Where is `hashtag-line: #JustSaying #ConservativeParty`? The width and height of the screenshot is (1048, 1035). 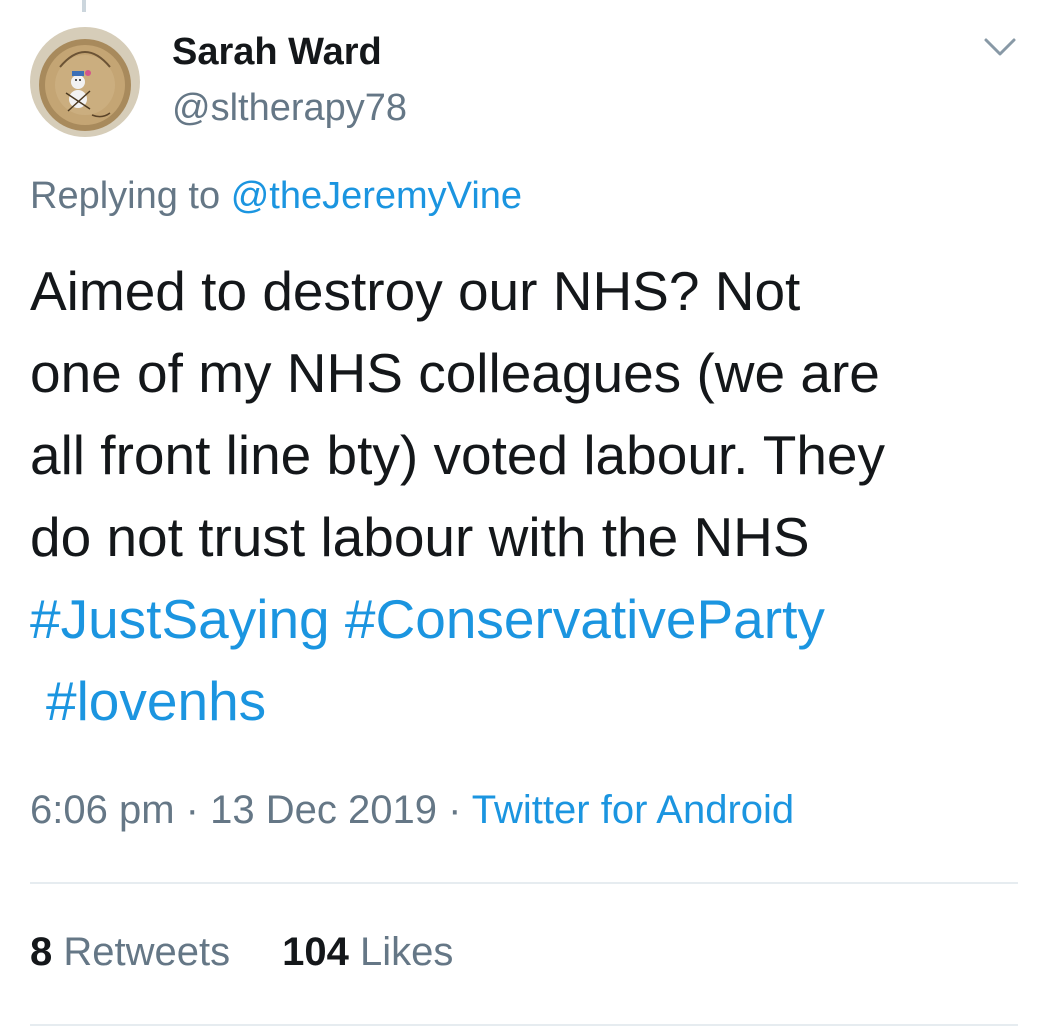
hashtag-line: #JustSaying #ConservativeParty is located at coordinates (530, 619).